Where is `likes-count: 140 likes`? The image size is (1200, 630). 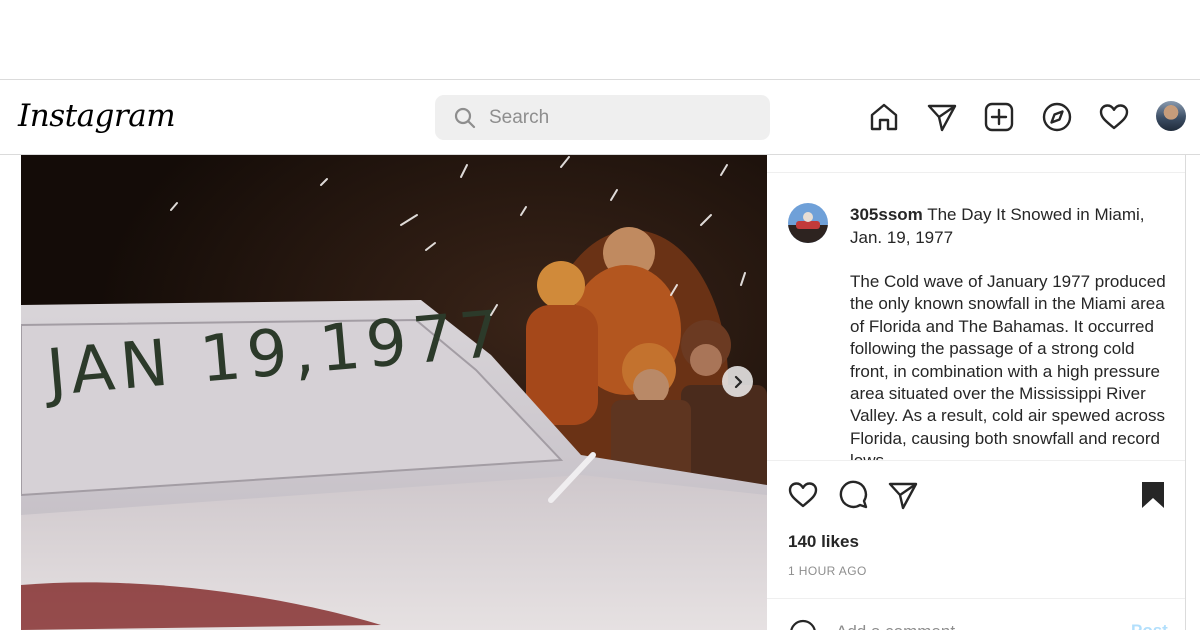
likes-count: 140 likes is located at coordinates (823, 542).